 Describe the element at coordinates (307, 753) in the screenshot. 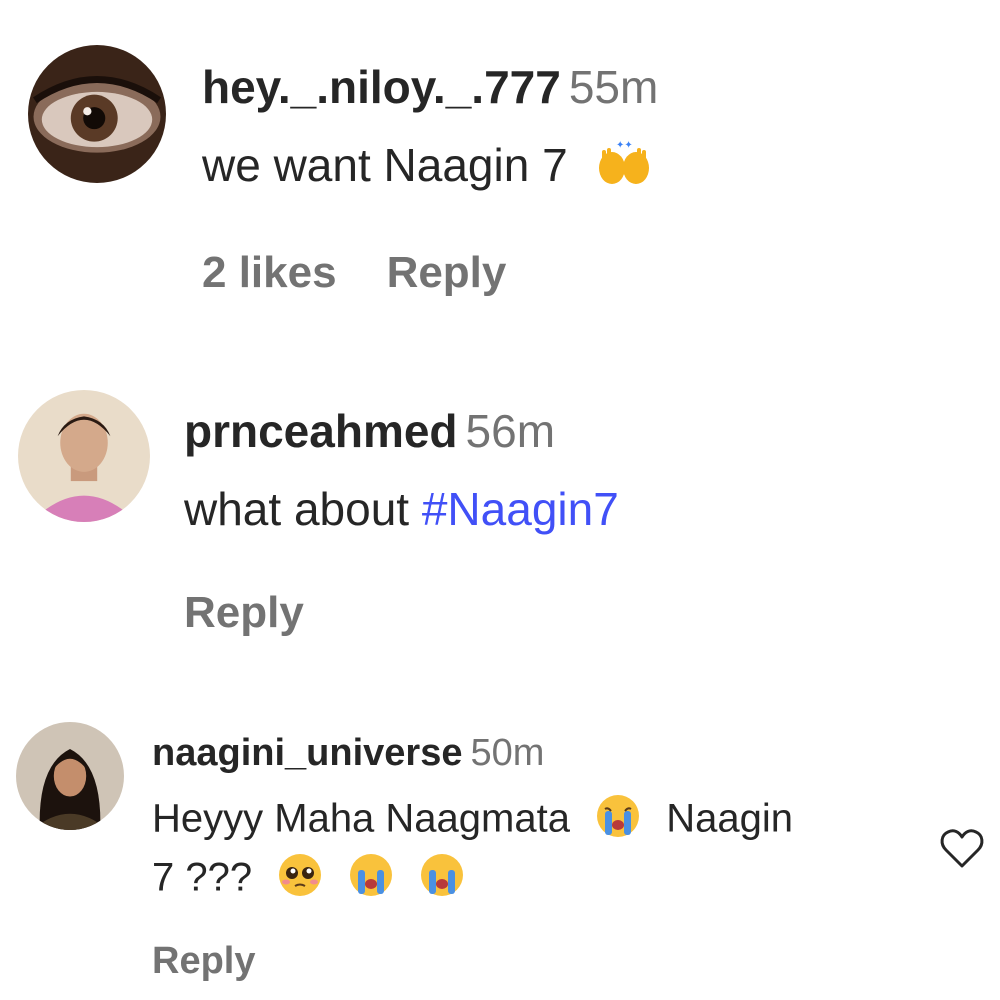

I see `username: naagini_universe` at that location.